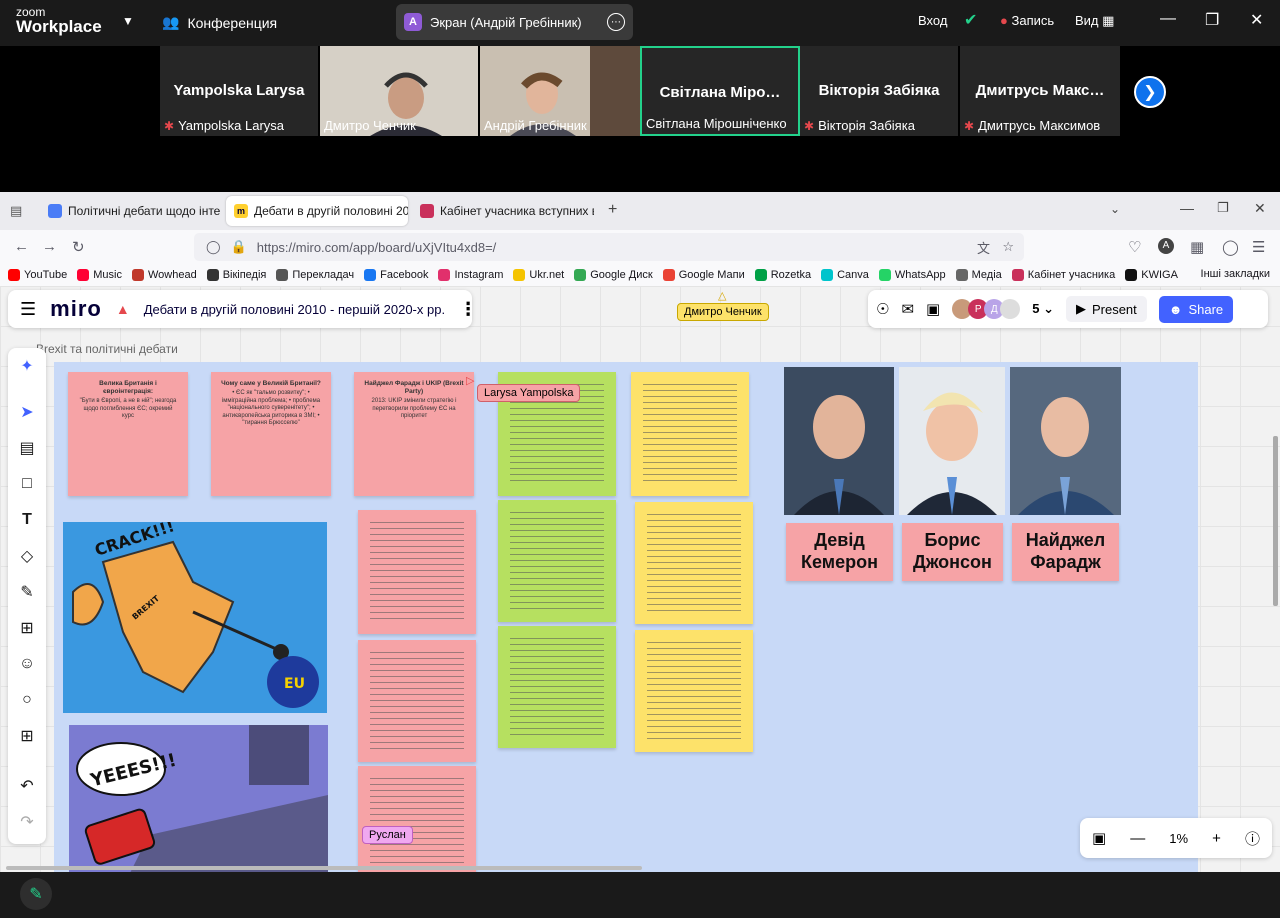 The width and height of the screenshot is (1280, 918). I want to click on star-icon: ☆, so click(1008, 247).